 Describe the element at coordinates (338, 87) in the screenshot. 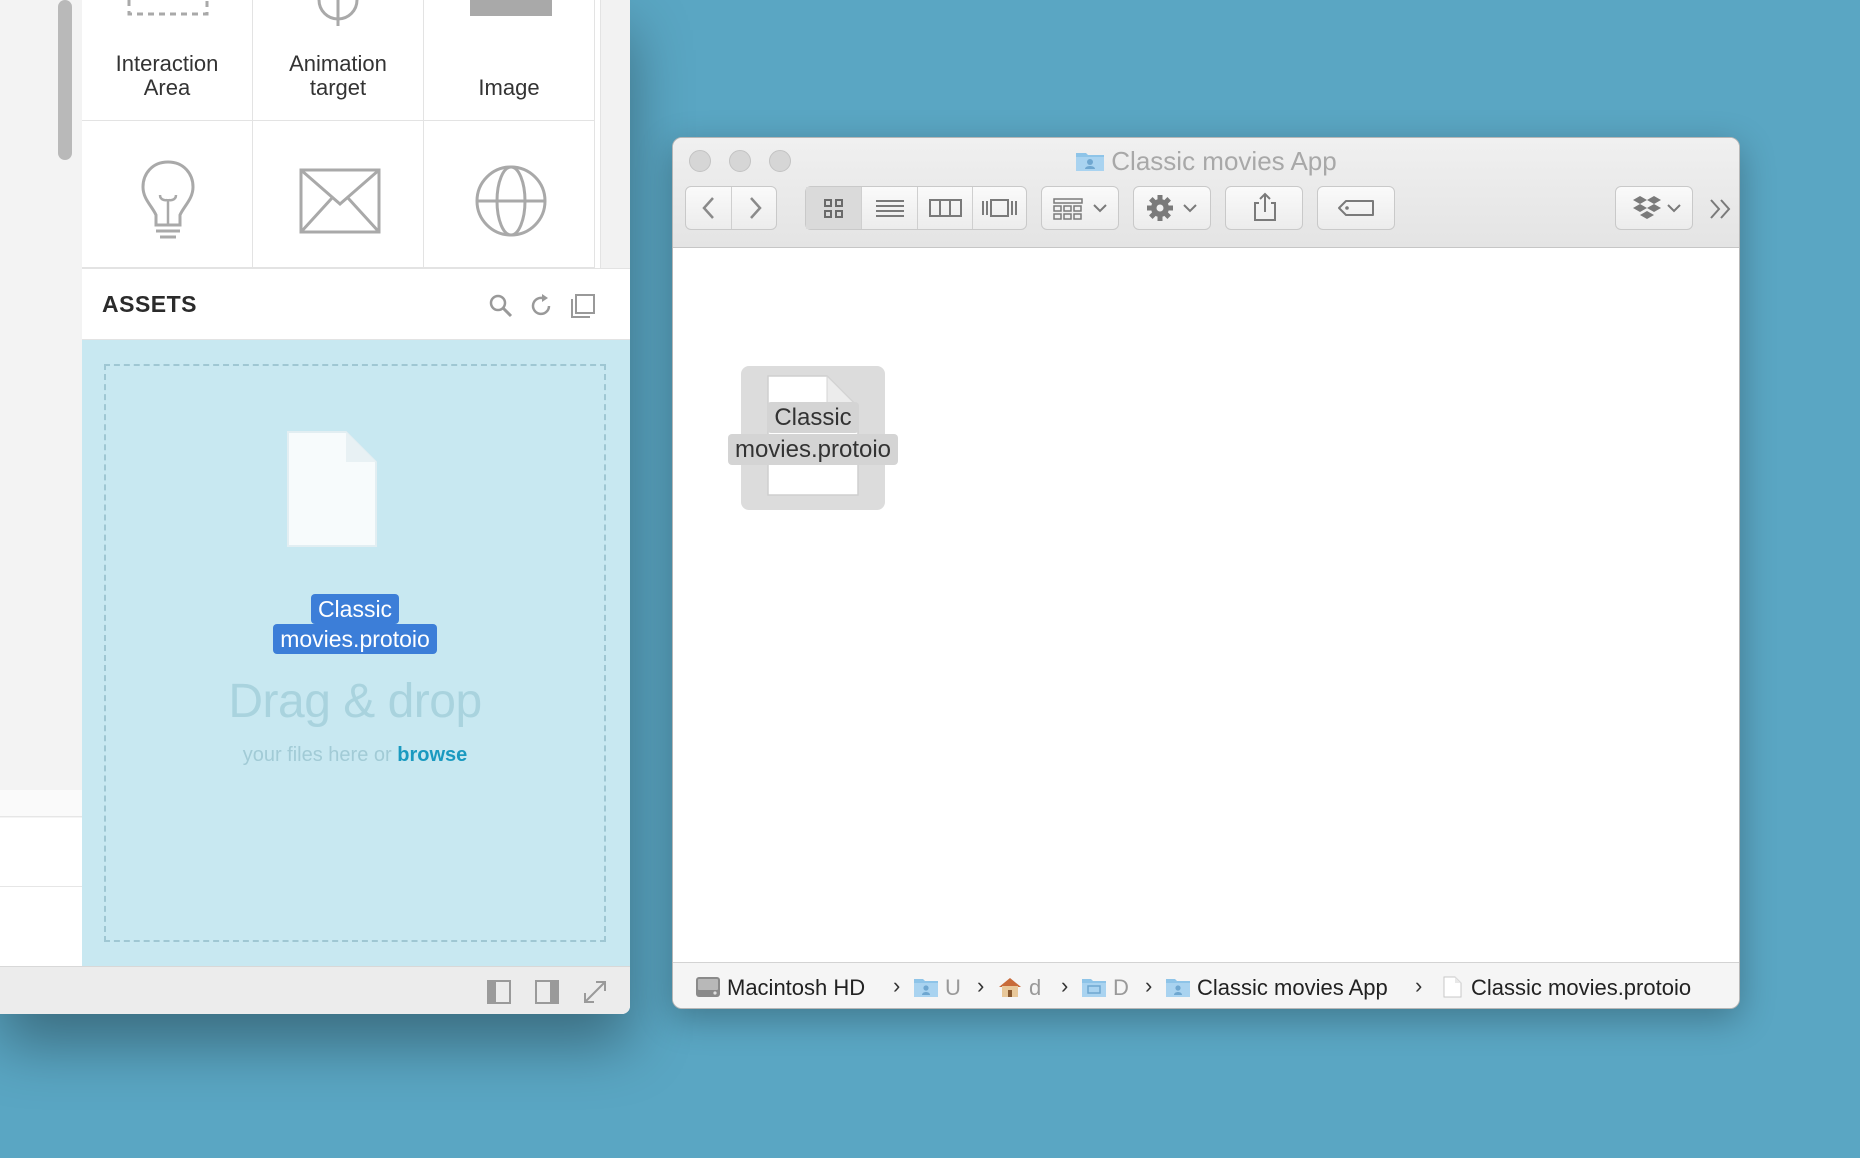

I see `component-label: target` at that location.